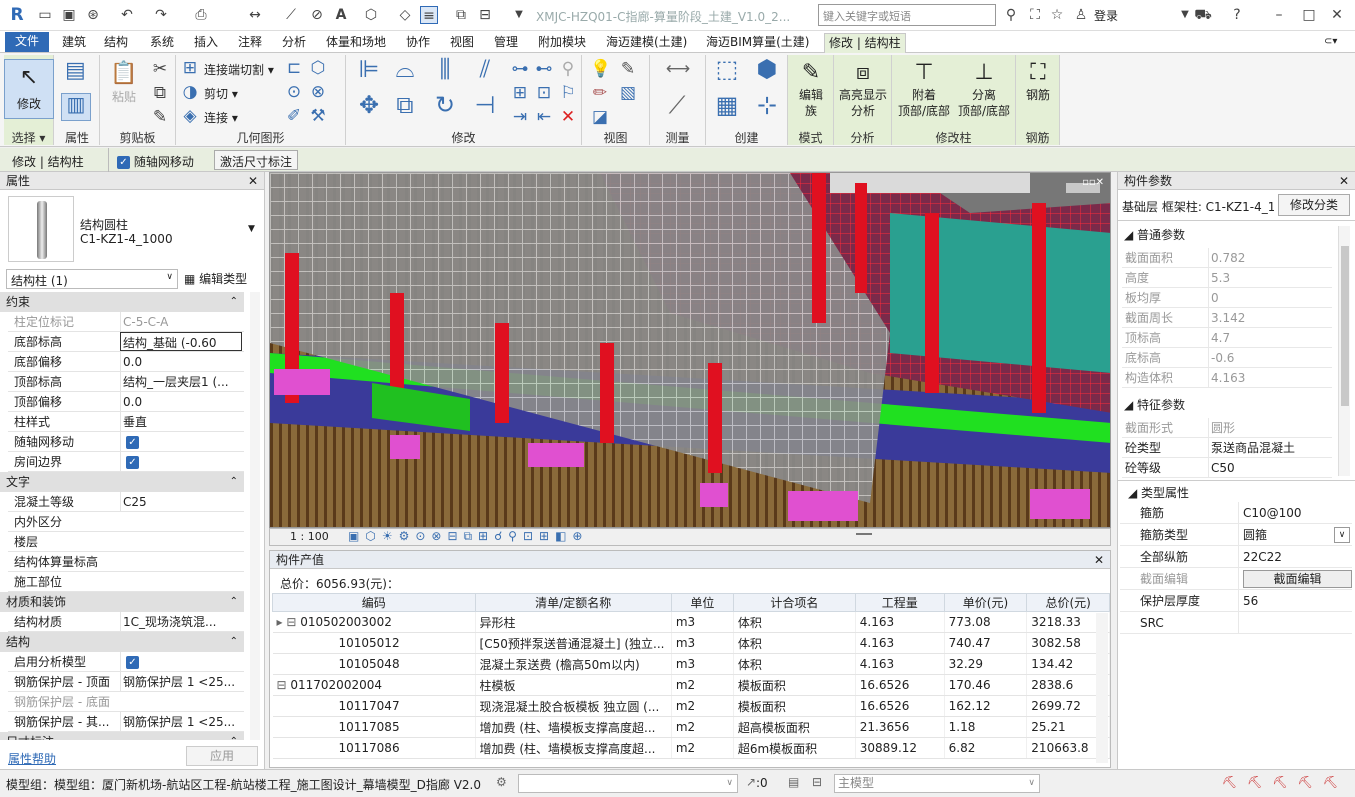 The width and height of the screenshot is (1355, 797). I want to click on cost-col-header: 计合项名, so click(794, 602).